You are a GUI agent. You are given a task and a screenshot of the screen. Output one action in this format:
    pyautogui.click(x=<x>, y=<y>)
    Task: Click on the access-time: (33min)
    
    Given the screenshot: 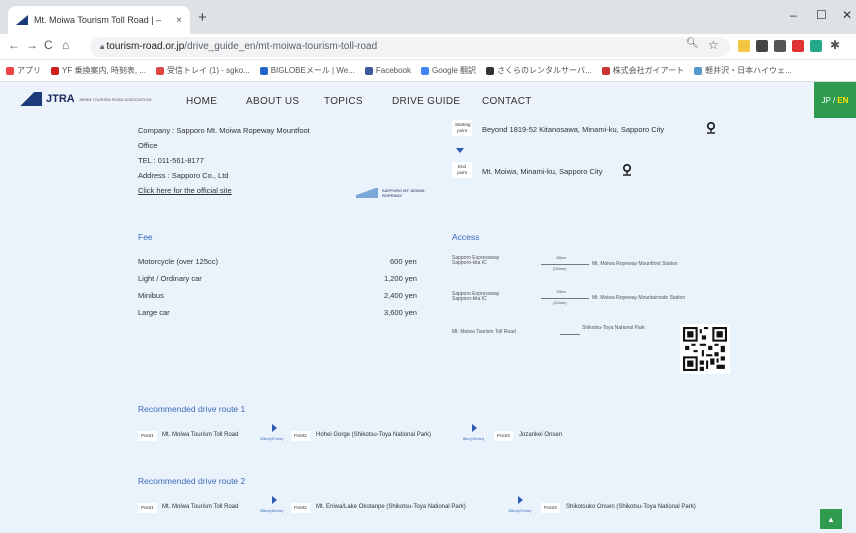 What is the action you would take?
    pyautogui.click(x=560, y=268)
    